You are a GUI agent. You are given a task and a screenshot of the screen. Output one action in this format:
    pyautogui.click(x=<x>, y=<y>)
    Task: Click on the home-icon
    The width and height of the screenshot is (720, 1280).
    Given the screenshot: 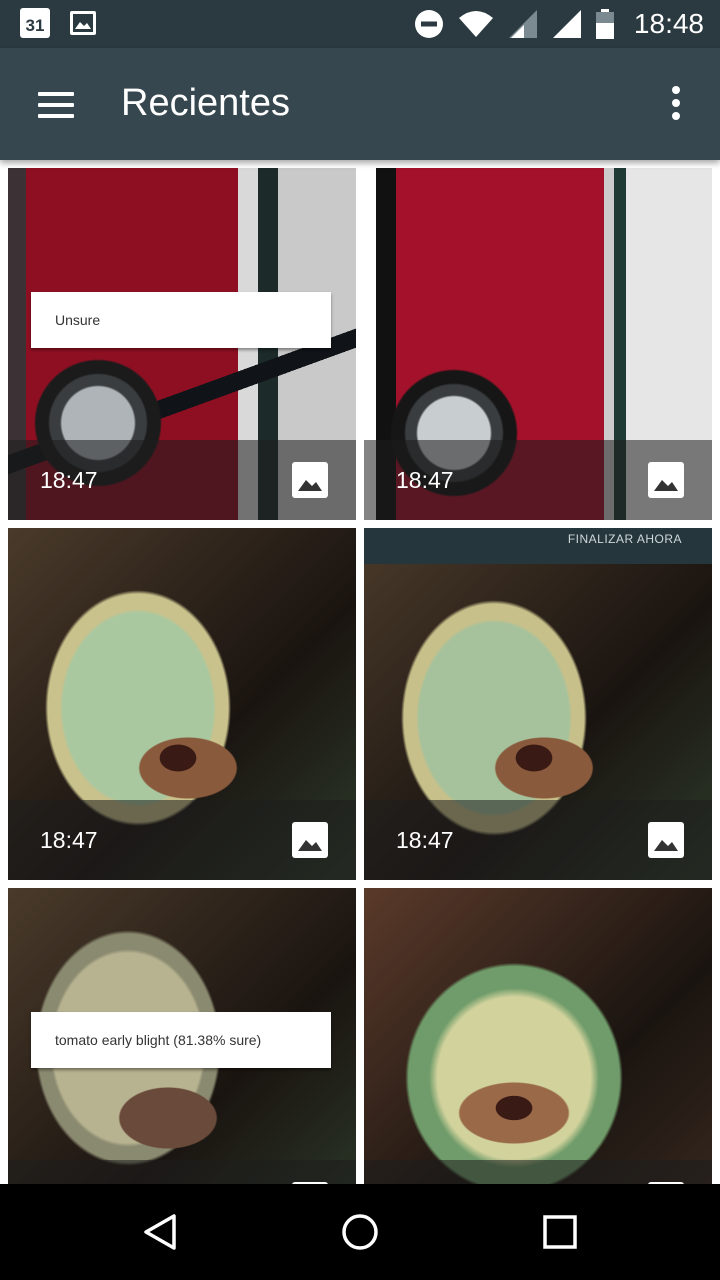 What is the action you would take?
    pyautogui.click(x=360, y=1232)
    